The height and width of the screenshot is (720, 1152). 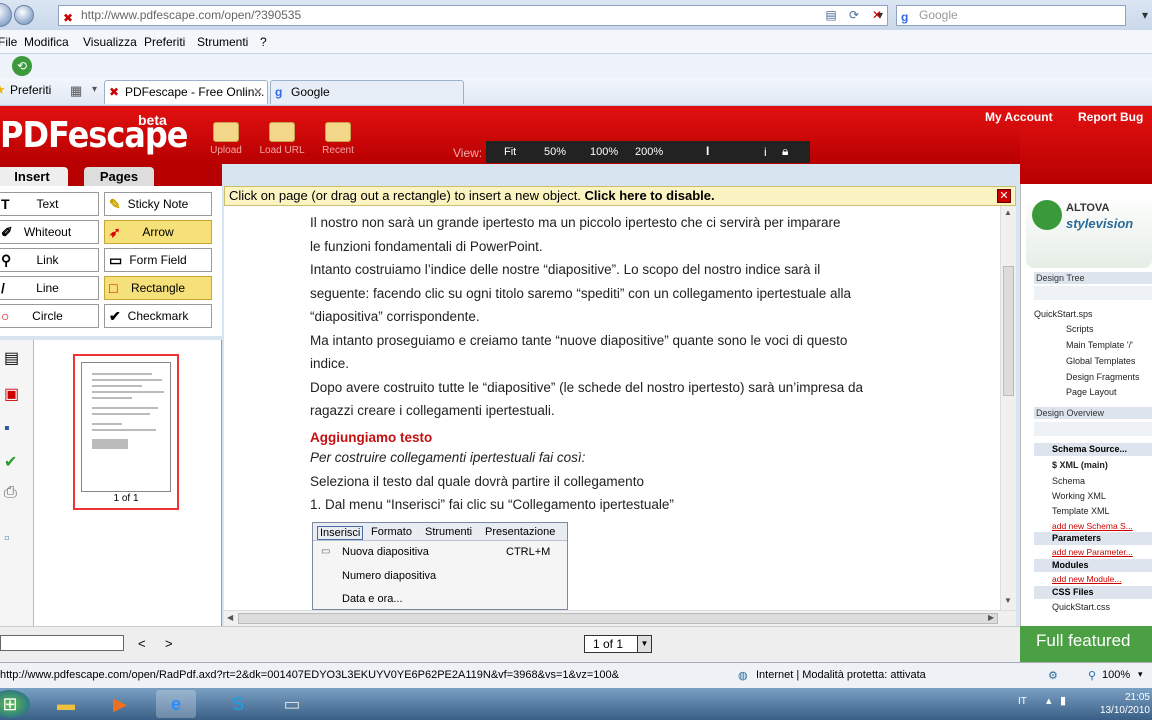 What do you see at coordinates (1011, 15) in the screenshot?
I see `search-input: g Google` at bounding box center [1011, 15].